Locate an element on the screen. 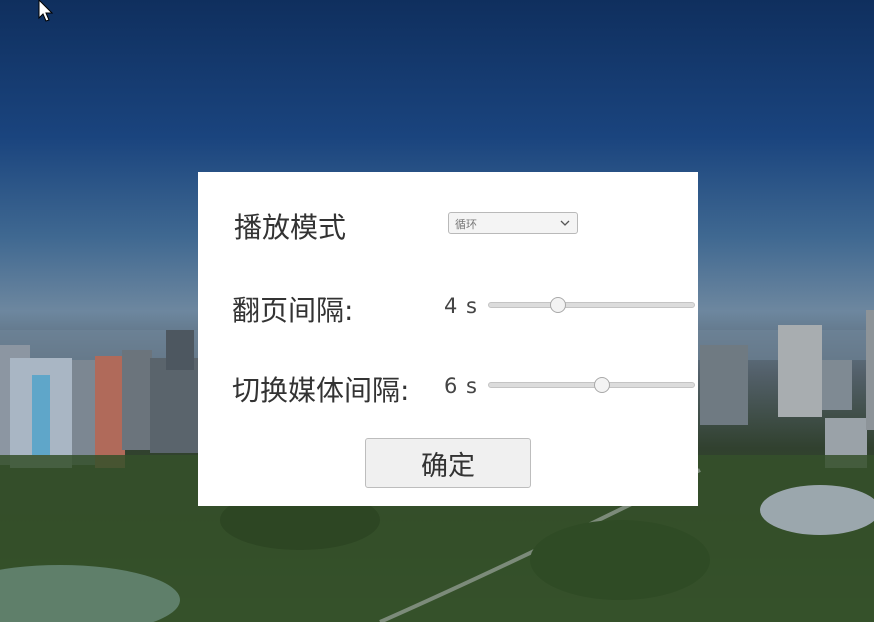  confirm-button: 确定 is located at coordinates (448, 463).